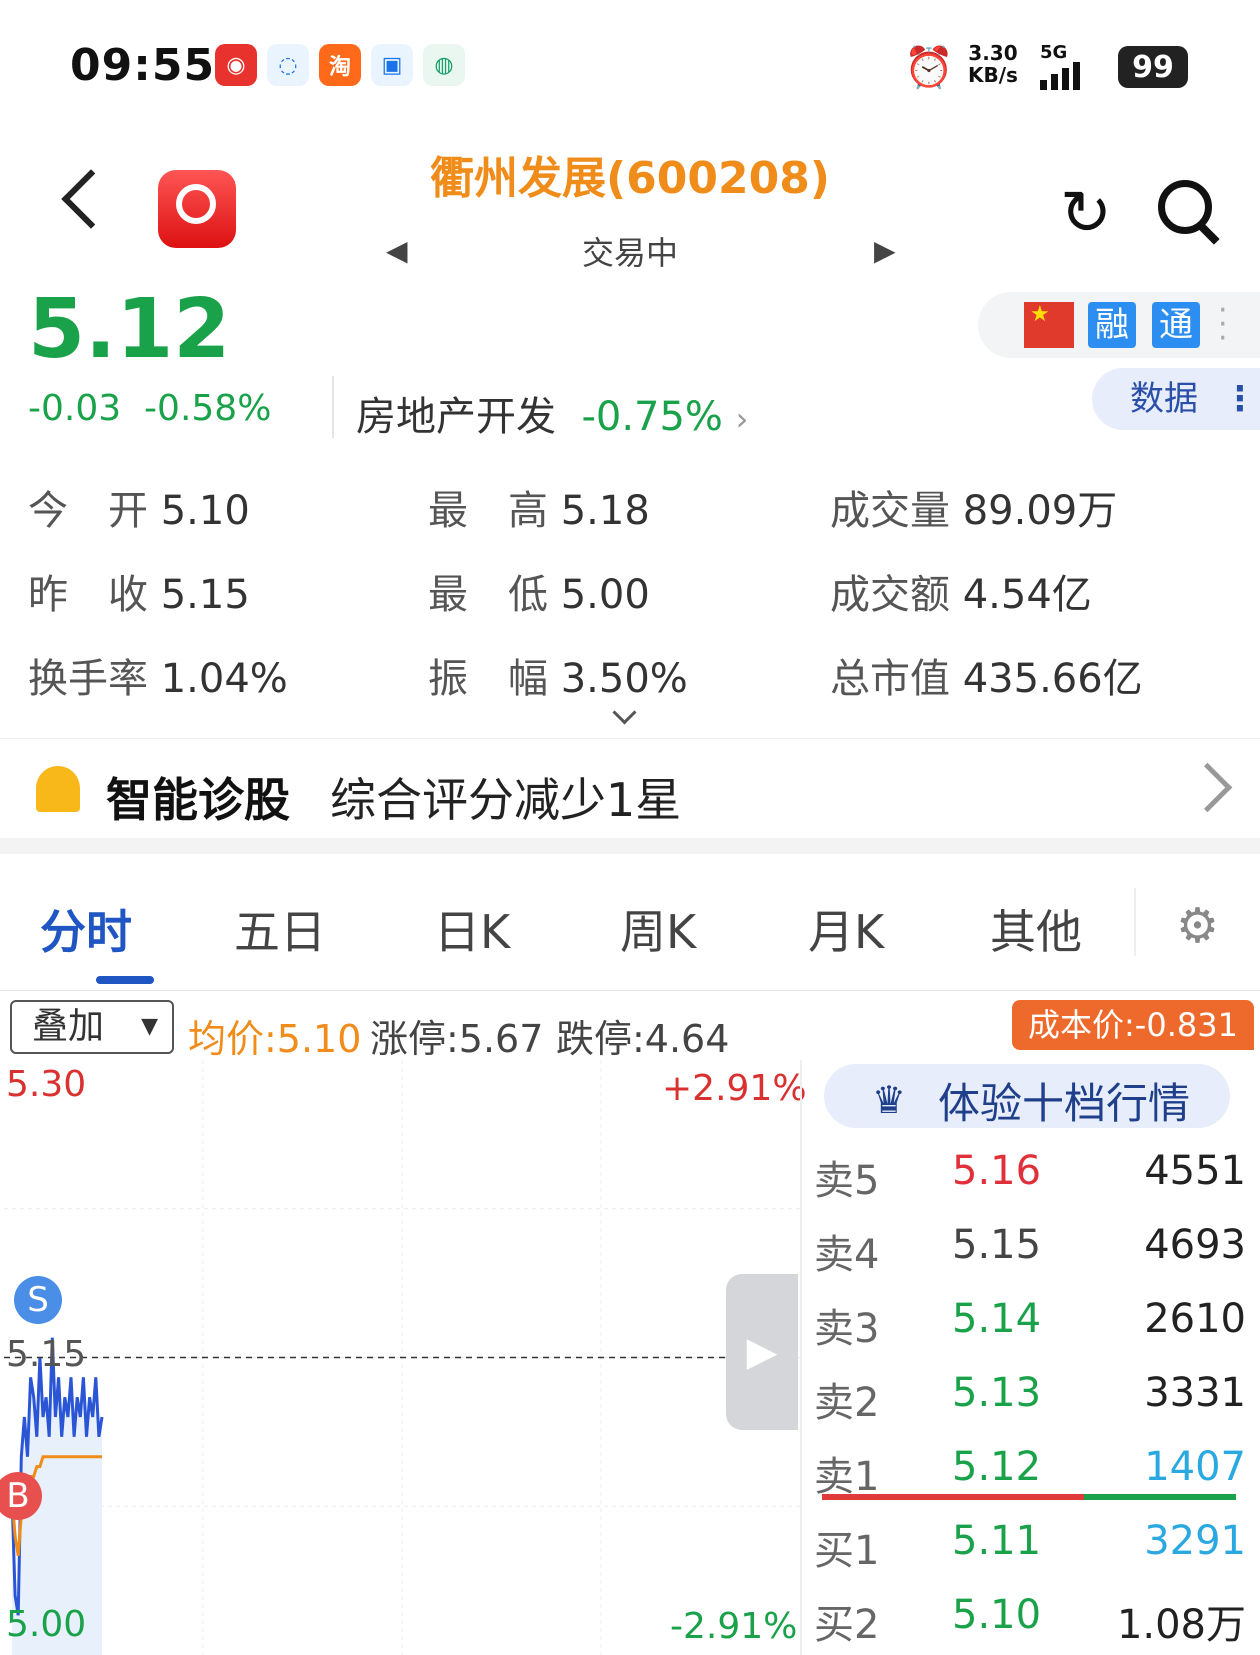  I want to click on active-tab-indicator, so click(125, 980).